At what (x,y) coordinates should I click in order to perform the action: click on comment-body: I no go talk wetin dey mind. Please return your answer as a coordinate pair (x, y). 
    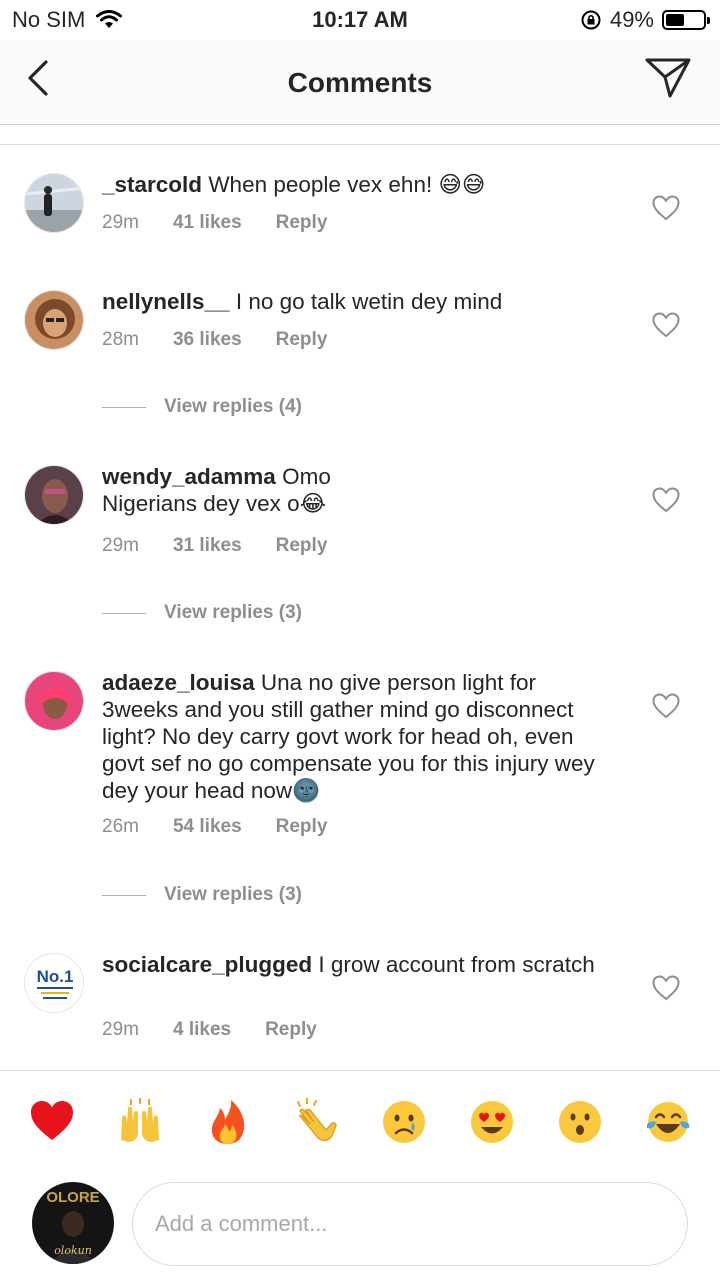
    Looking at the image, I should click on (369, 301).